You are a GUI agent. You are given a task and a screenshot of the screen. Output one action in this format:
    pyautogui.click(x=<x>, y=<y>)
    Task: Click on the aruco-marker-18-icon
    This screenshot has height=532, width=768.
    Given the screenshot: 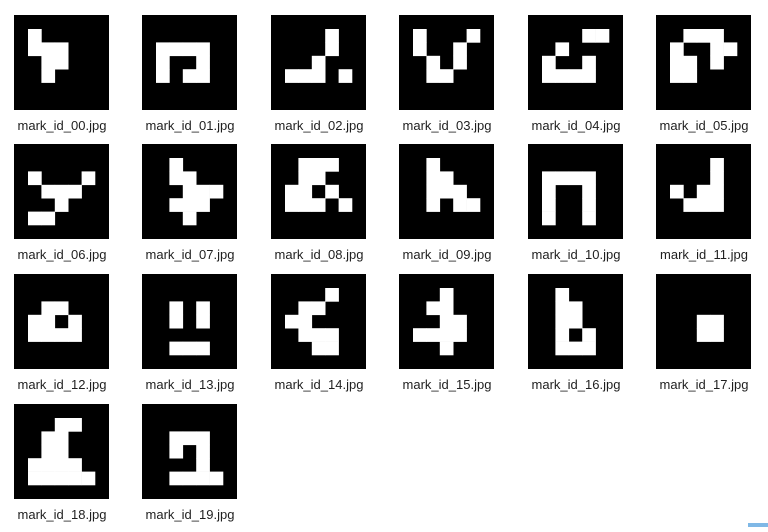 What is the action you would take?
    pyautogui.click(x=61, y=451)
    